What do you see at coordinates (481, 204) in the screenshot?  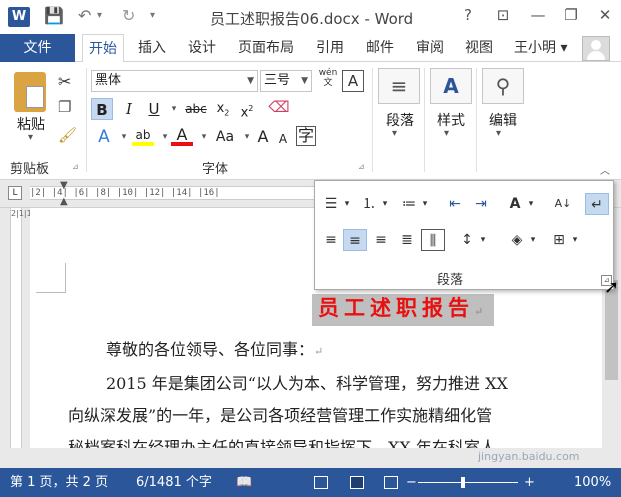 I see `increase-indent-icon: ⇥` at bounding box center [481, 204].